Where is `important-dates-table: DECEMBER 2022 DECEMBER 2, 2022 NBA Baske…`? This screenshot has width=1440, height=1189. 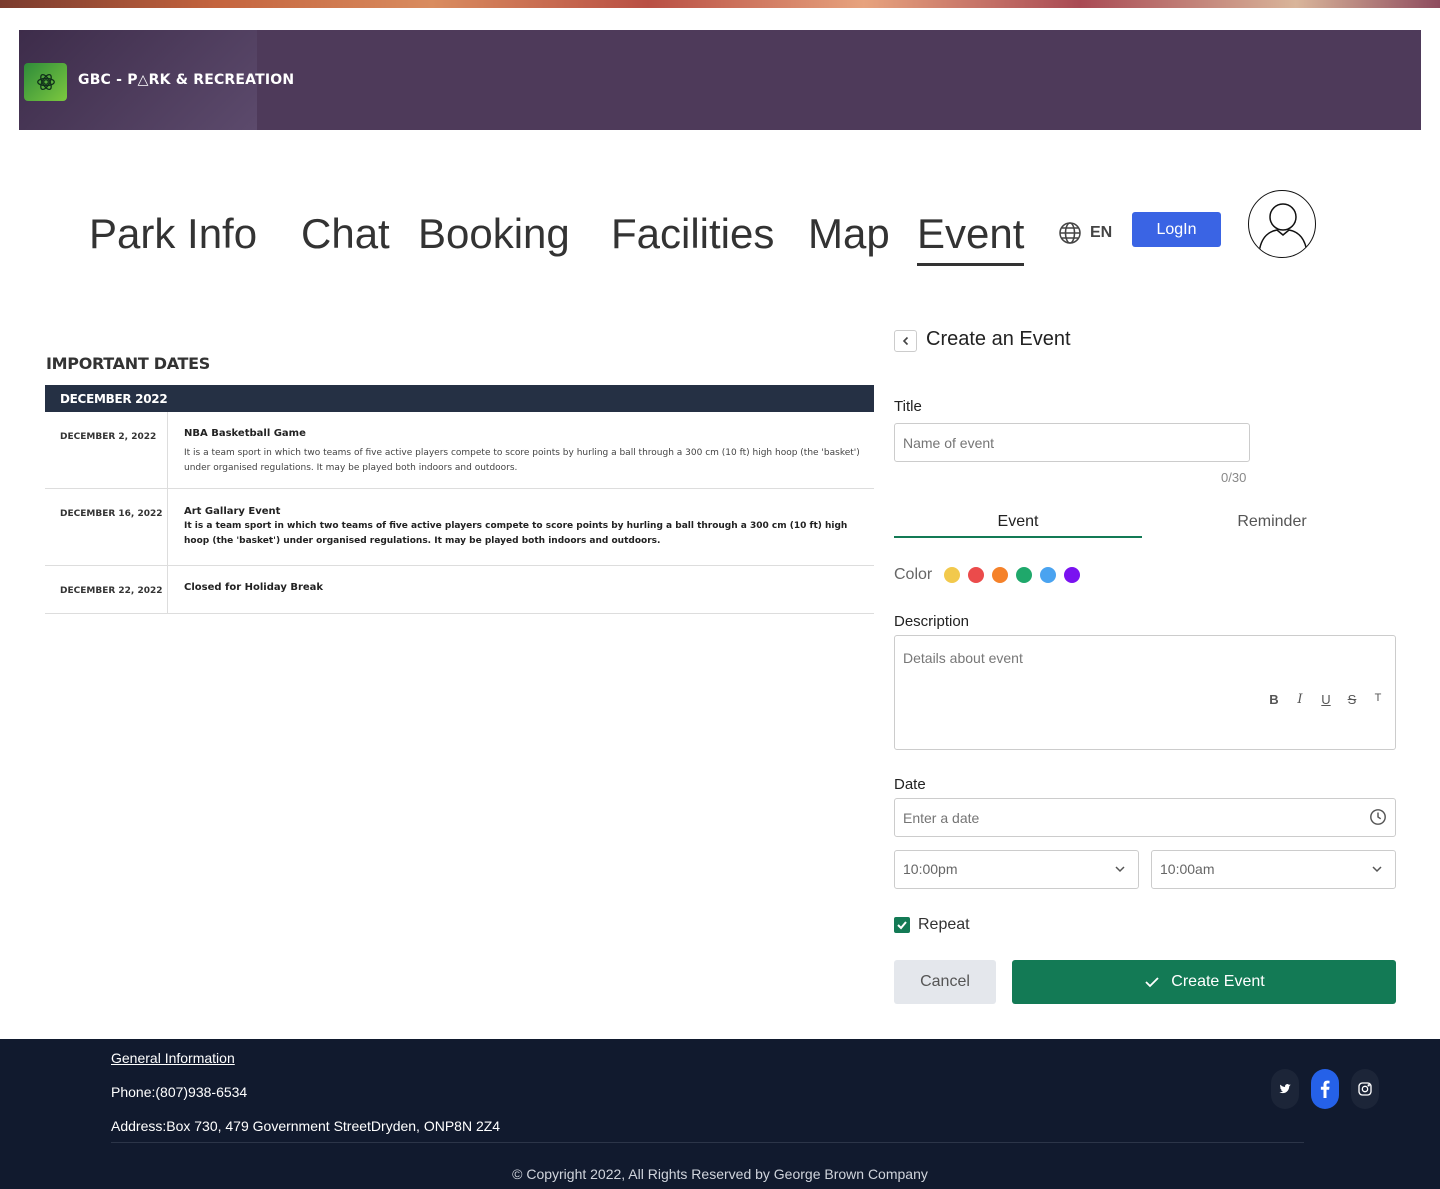 important-dates-table: DECEMBER 2022 DECEMBER 2, 2022 NBA Baske… is located at coordinates (459, 499).